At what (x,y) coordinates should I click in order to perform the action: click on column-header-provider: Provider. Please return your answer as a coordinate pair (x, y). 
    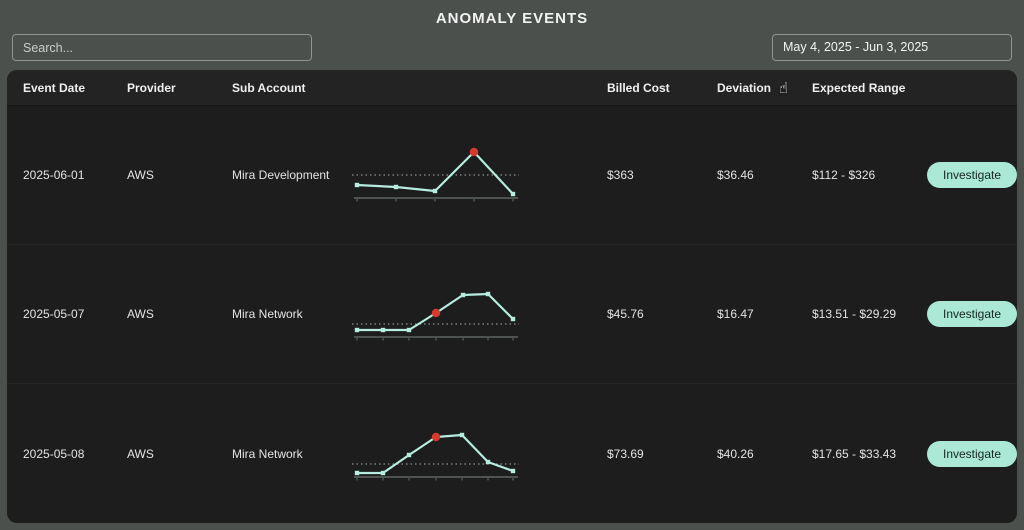
    Looking at the image, I should click on (179, 88).